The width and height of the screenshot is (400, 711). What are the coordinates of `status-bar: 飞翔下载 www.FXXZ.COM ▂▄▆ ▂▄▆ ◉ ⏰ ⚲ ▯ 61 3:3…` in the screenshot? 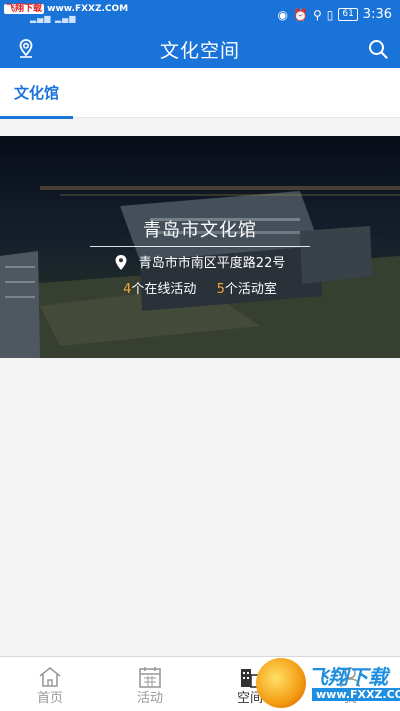 It's located at (200, 14).